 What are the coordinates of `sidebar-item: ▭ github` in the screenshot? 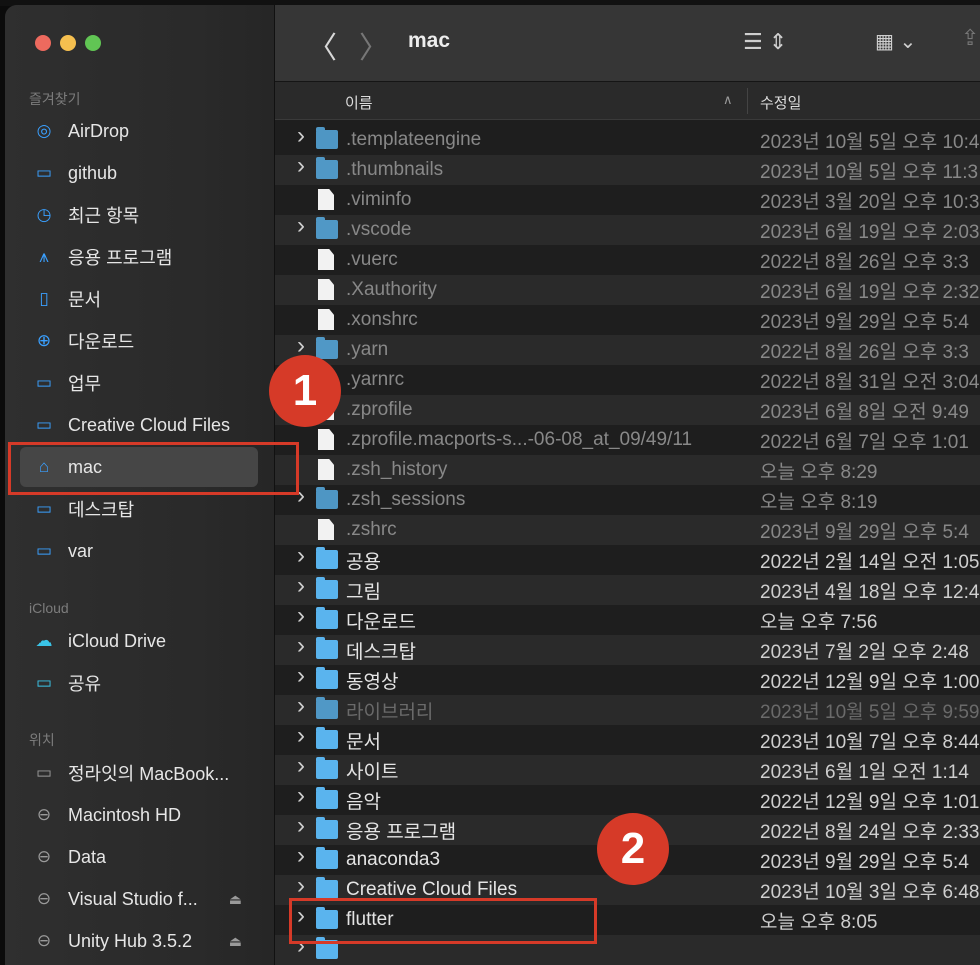 It's located at (139, 173).